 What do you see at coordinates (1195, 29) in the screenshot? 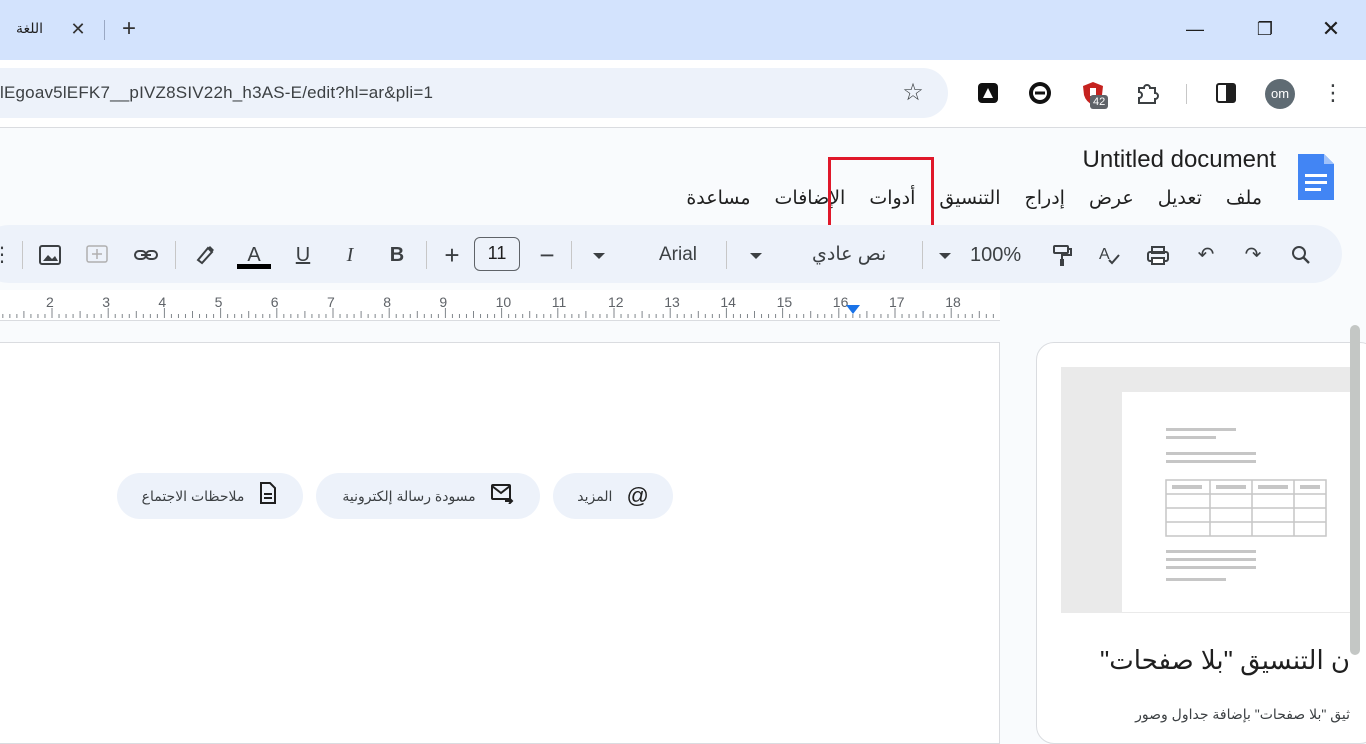
I see `minimize-button: —` at bounding box center [1195, 29].